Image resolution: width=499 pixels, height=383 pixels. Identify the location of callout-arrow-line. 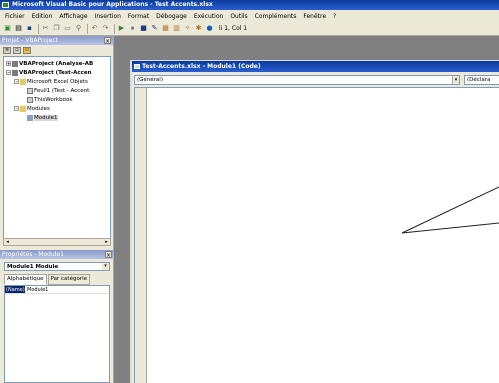
(450, 210).